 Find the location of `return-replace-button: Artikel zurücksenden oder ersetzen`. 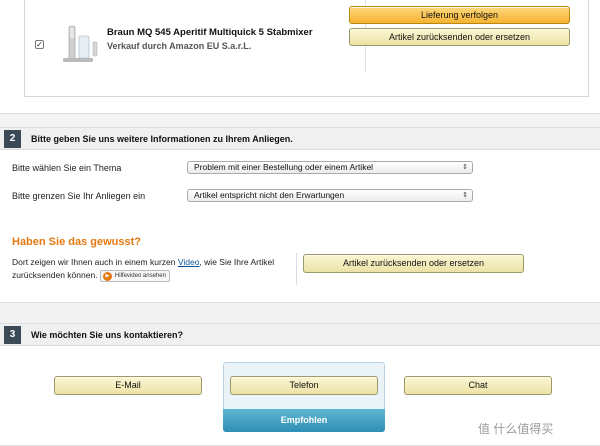

return-replace-button: Artikel zurücksenden oder ersetzen is located at coordinates (459, 37).